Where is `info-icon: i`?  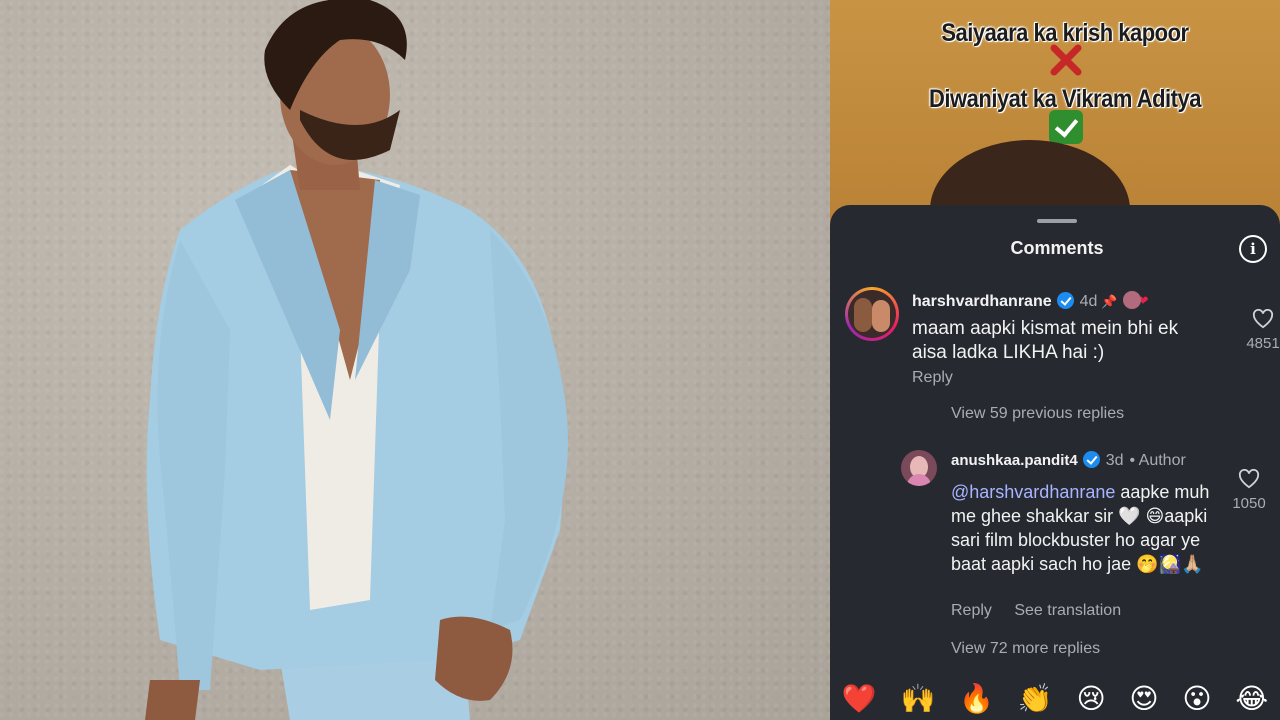 info-icon: i is located at coordinates (1253, 249).